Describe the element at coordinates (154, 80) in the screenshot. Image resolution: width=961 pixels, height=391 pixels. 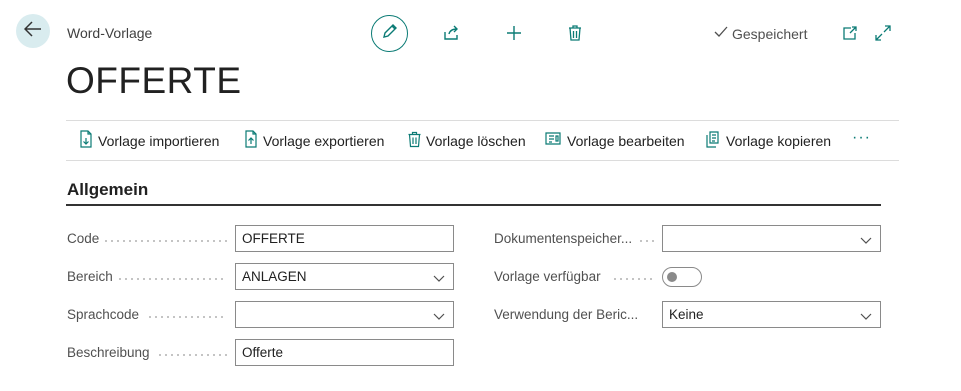
I see `page-title: OFFERTE` at that location.